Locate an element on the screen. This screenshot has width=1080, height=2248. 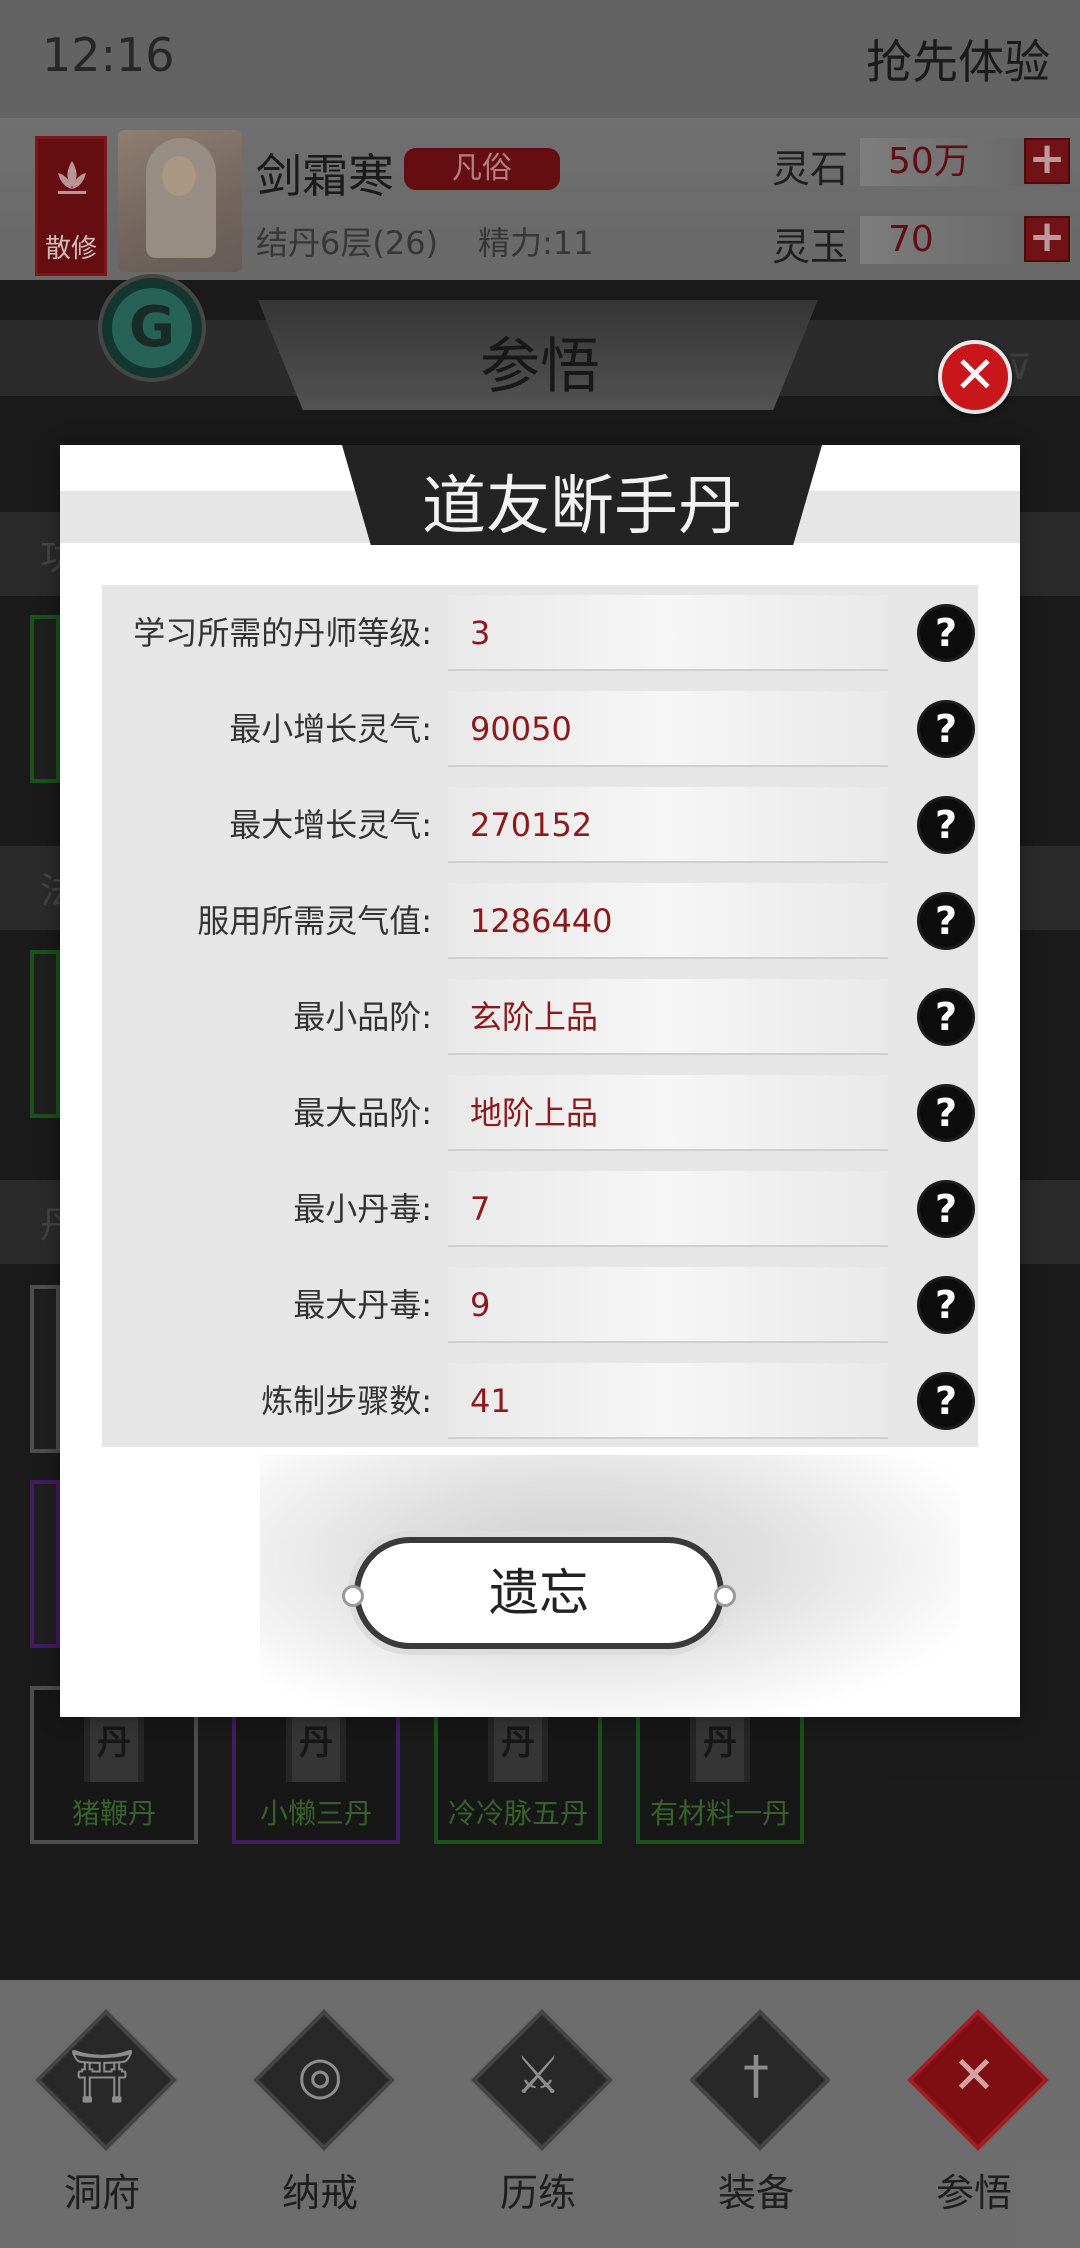
forget-button: 遗忘 is located at coordinates (539, 1593).